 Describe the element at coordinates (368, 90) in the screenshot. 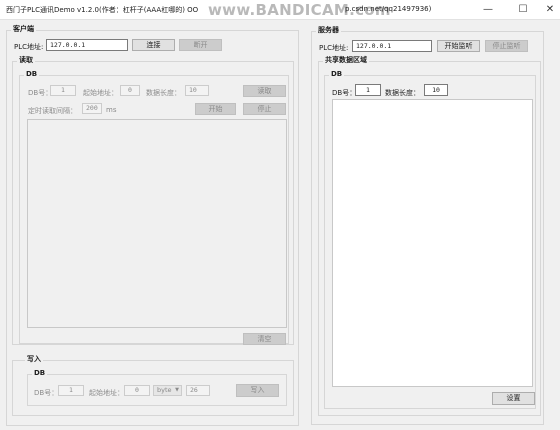

I see `server-db-number-input: 1` at that location.